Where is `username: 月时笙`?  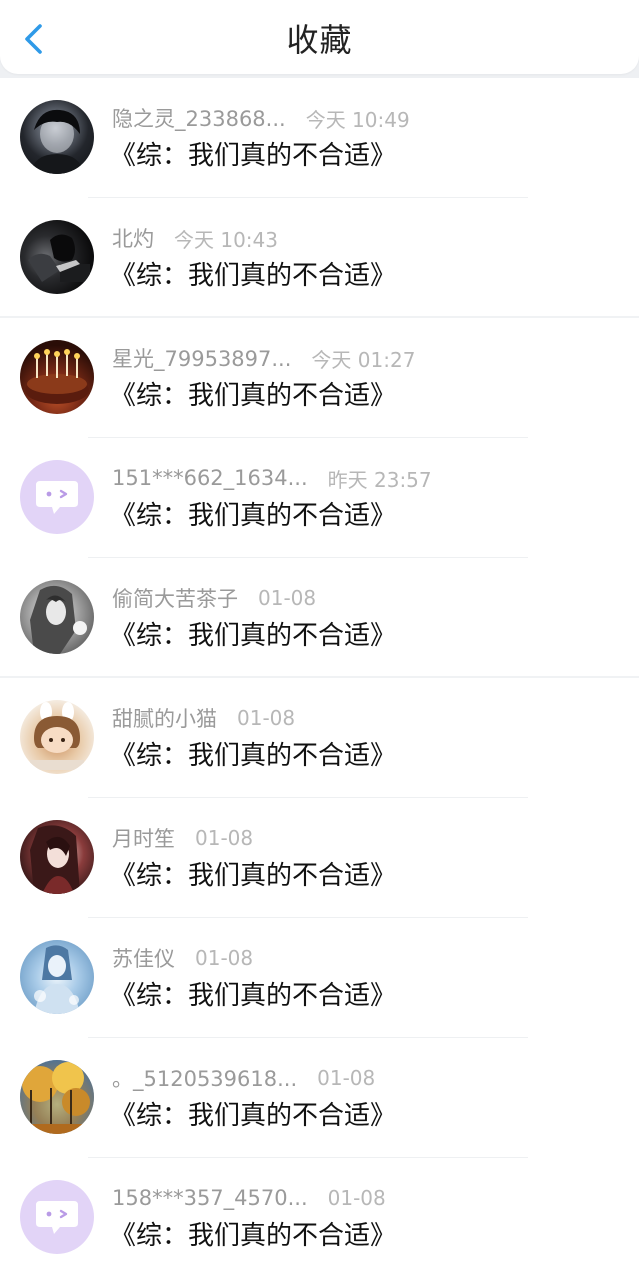 username: 月时笙 is located at coordinates (143, 838).